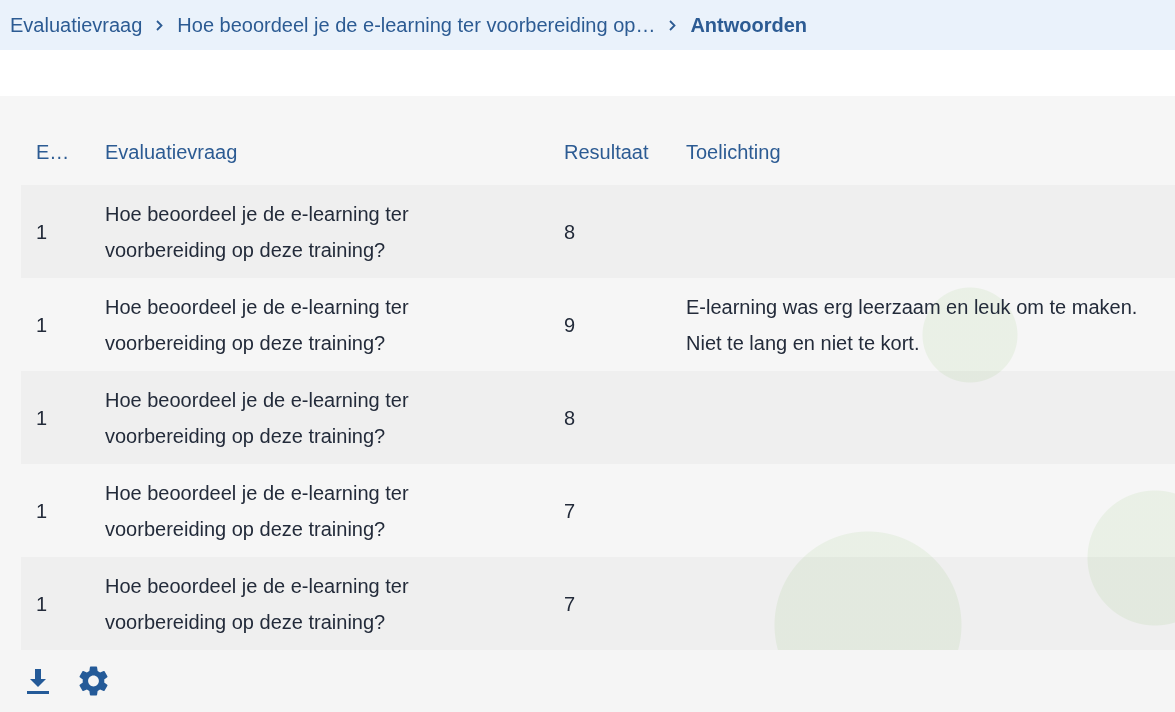 The image size is (1175, 712). Describe the element at coordinates (606, 152) in the screenshot. I see `column-header: Resultaat` at that location.